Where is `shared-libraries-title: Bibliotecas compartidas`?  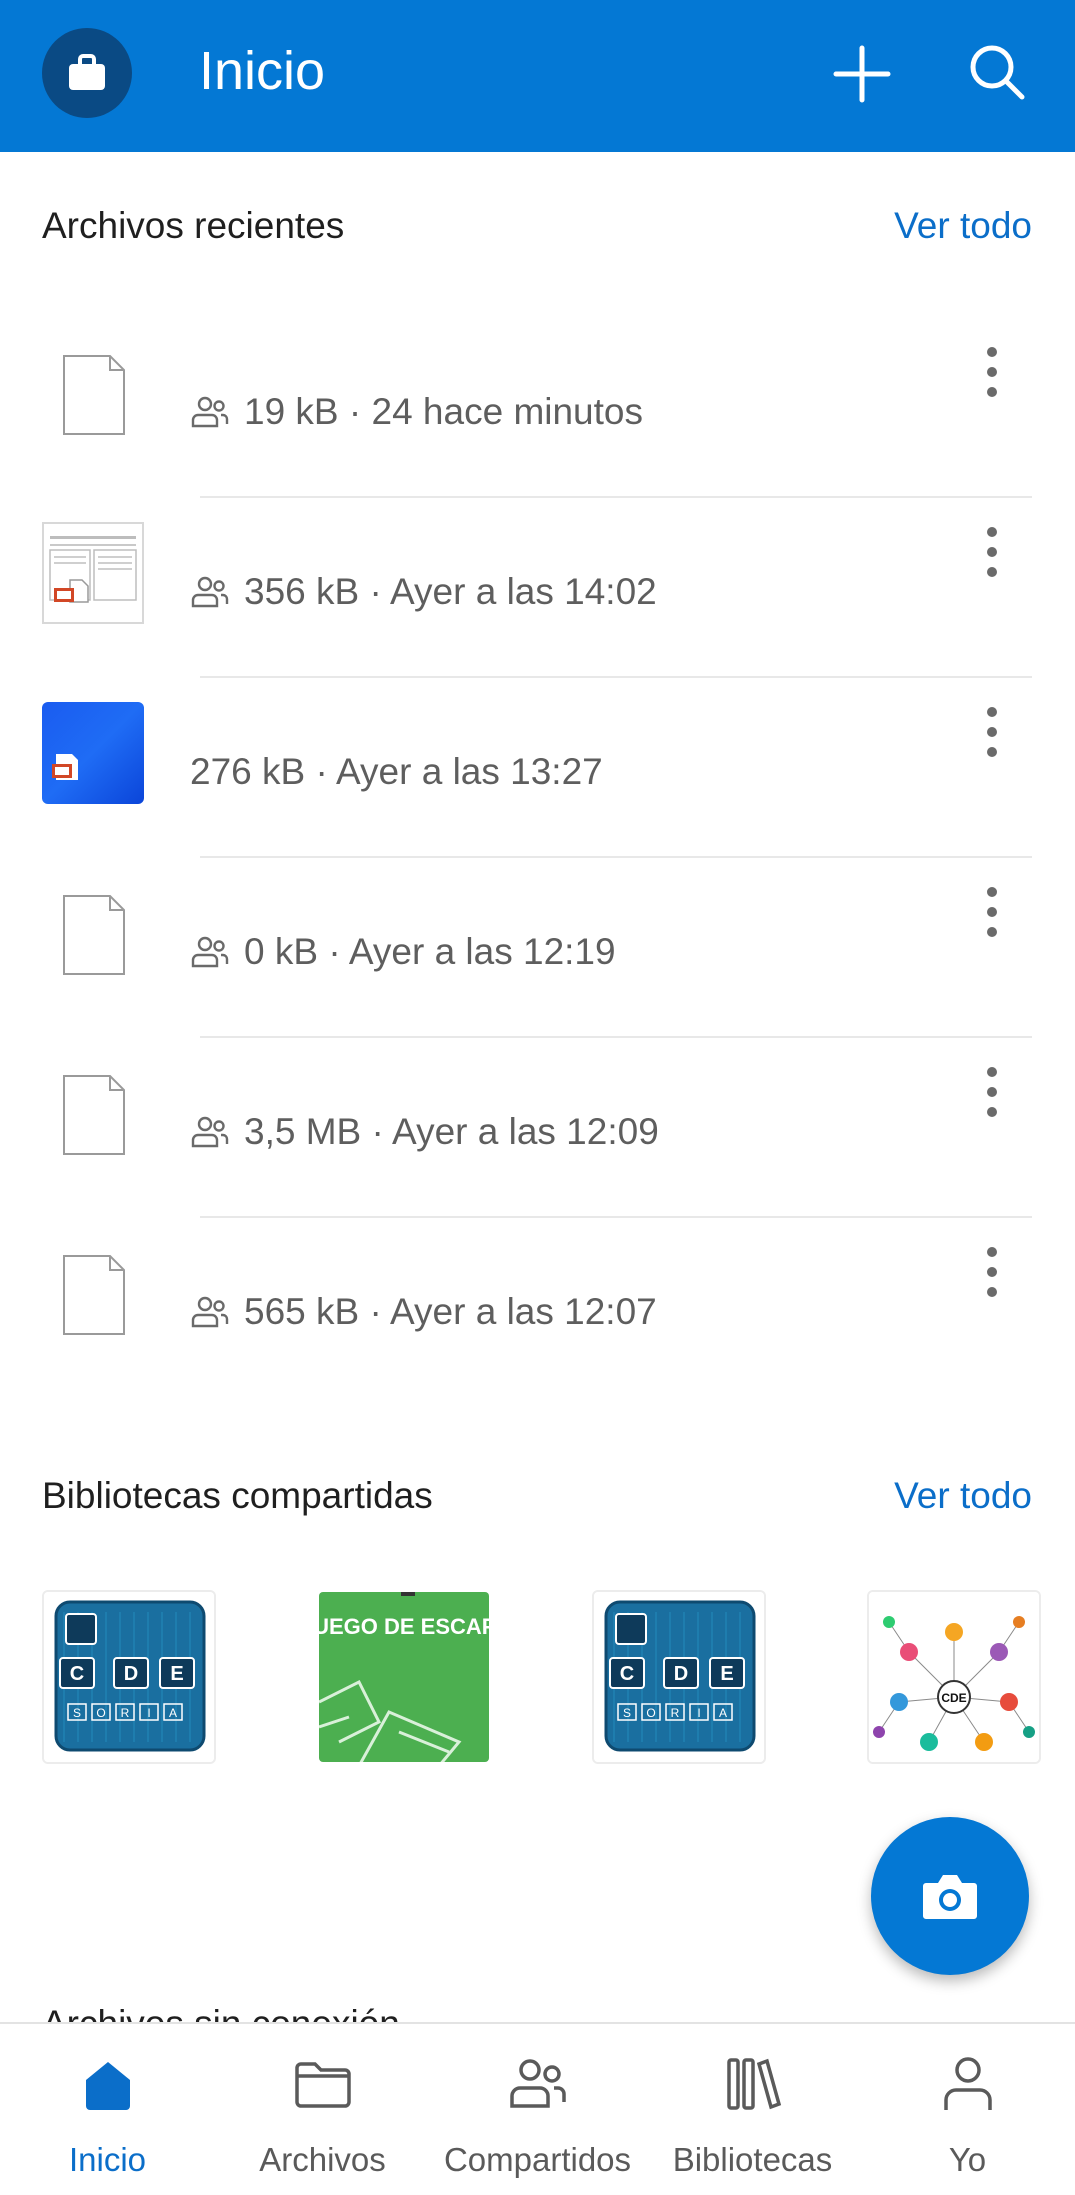 shared-libraries-title: Bibliotecas compartidas is located at coordinates (237, 1495).